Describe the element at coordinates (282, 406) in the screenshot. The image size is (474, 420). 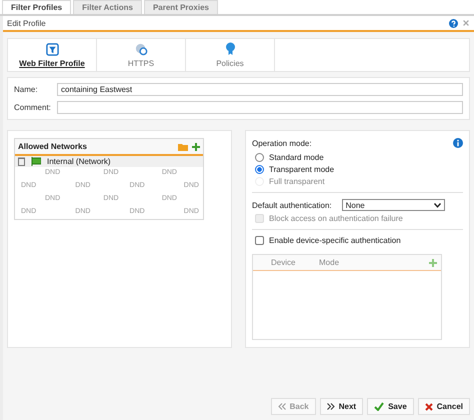
I see `double-chevron-left-icon` at that location.